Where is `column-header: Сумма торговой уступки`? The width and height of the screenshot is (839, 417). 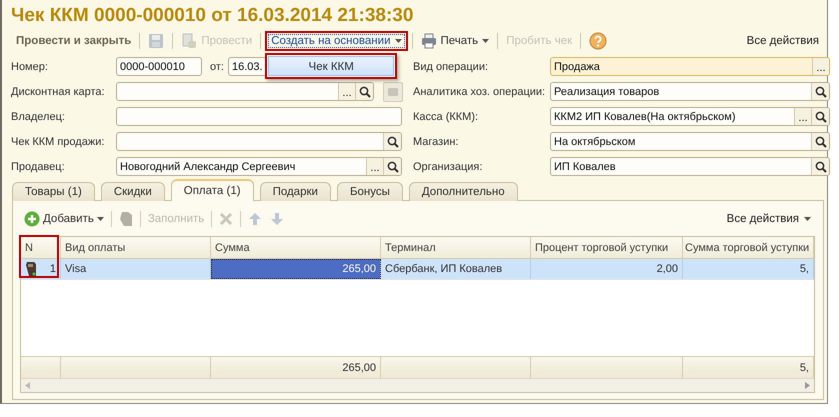
column-header: Сумма торговой уступки is located at coordinates (748, 247).